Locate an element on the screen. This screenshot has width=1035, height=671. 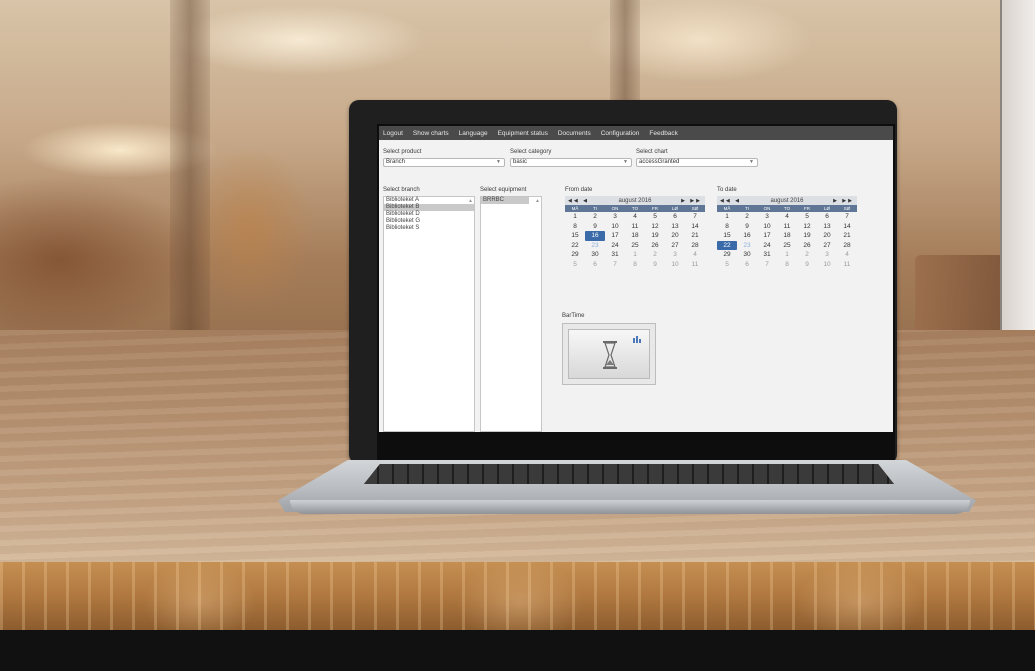
menu-equipment-status: Equipment status is located at coordinates (523, 133).